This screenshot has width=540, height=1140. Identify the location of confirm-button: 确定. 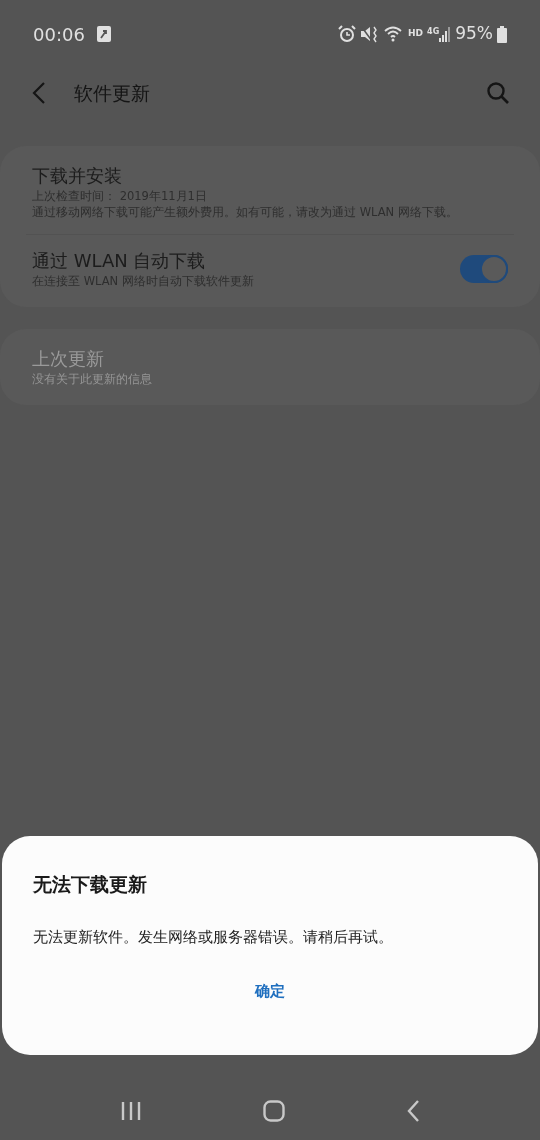
(270, 991).